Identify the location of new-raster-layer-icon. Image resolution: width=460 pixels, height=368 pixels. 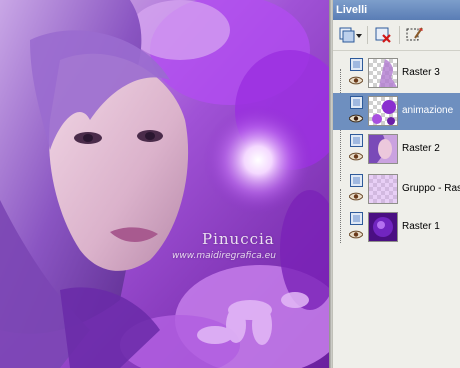
(347, 35).